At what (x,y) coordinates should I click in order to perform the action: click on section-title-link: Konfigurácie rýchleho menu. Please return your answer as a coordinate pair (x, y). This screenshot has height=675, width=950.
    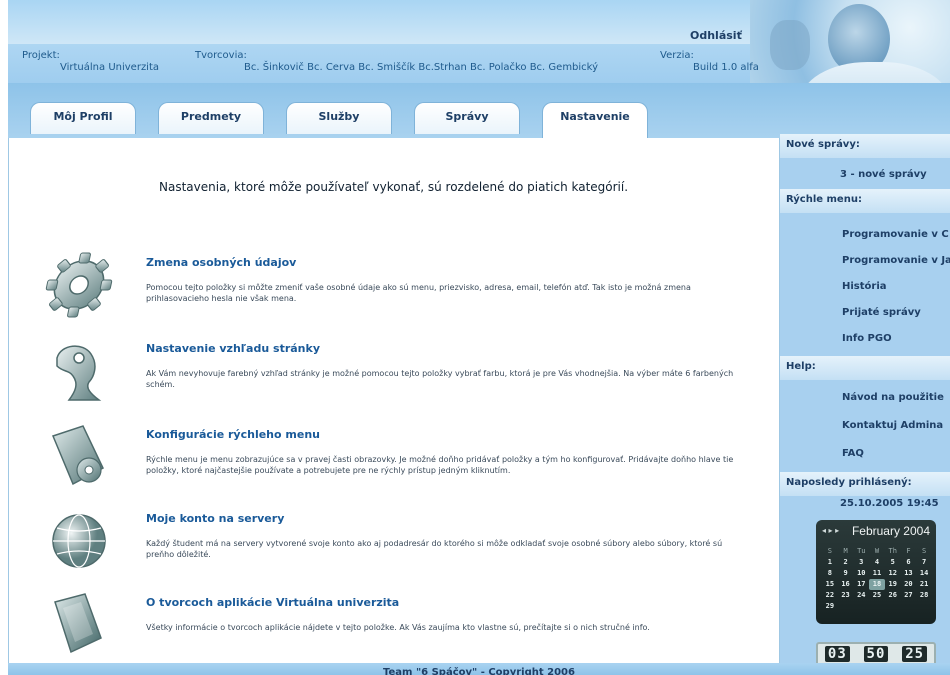
    Looking at the image, I should click on (233, 434).